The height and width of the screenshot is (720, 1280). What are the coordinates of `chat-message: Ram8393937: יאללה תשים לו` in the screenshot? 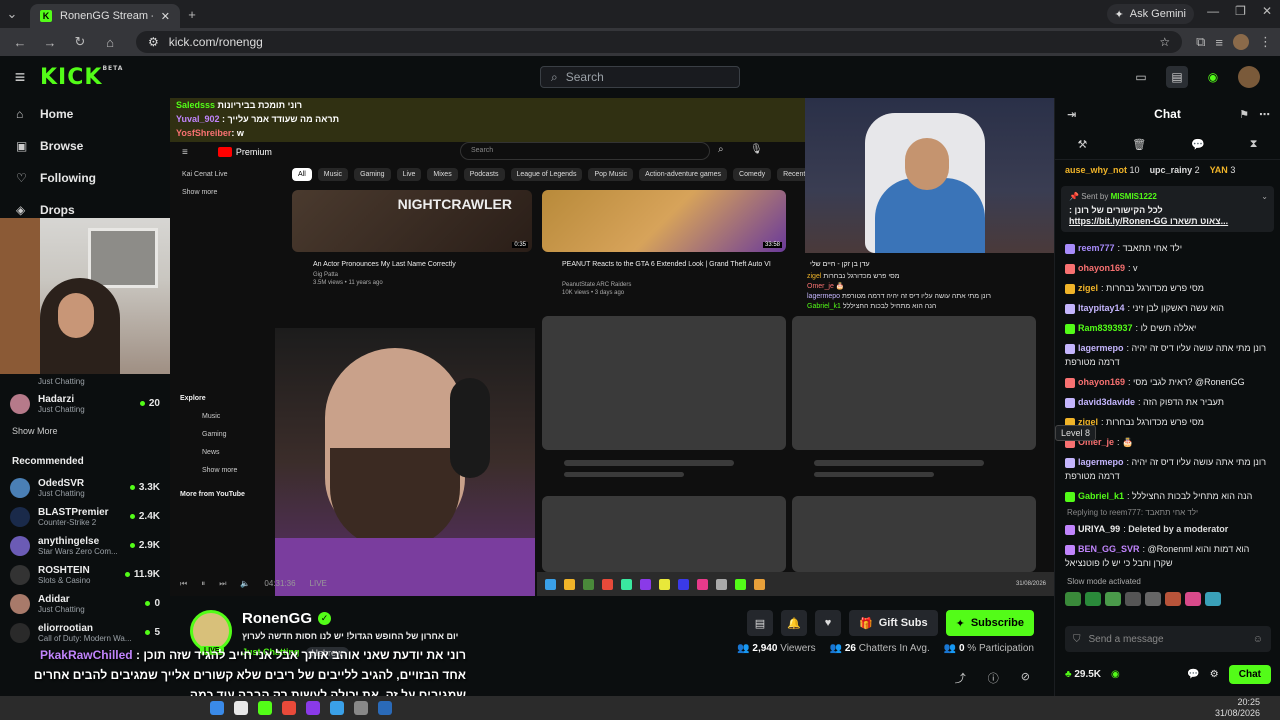 It's located at (1167, 328).